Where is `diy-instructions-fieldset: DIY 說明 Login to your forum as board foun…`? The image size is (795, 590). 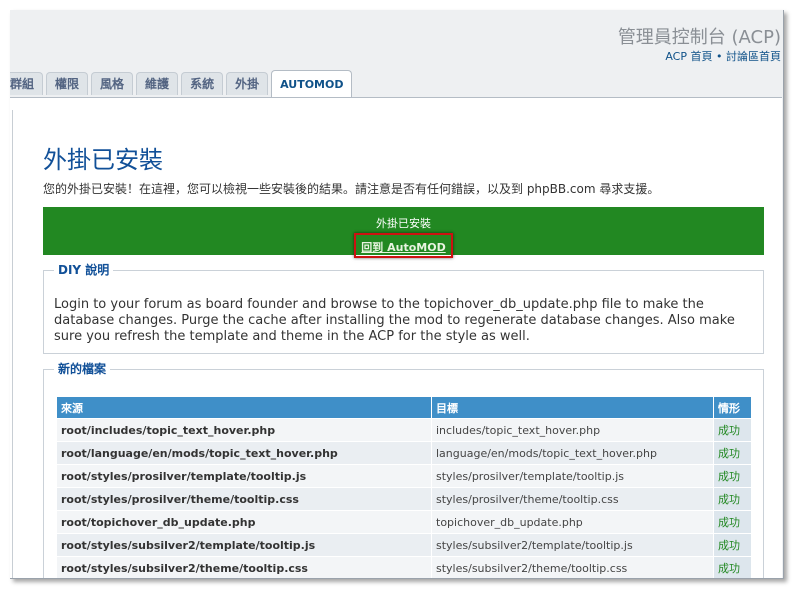 diy-instructions-fieldset: DIY 說明 Login to your forum as board foun… is located at coordinates (403, 307).